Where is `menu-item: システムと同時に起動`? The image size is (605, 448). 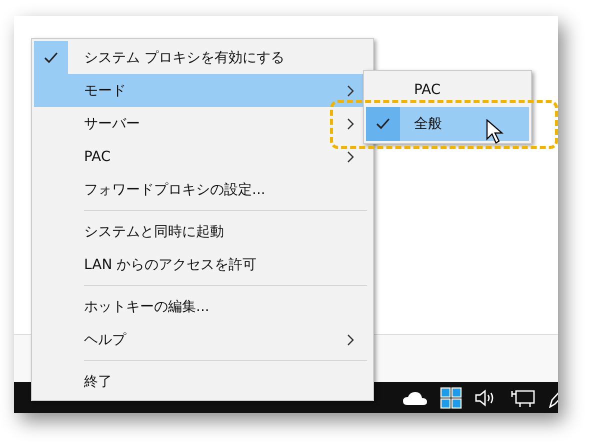 menu-item: システムと同時に起動 is located at coordinates (202, 231).